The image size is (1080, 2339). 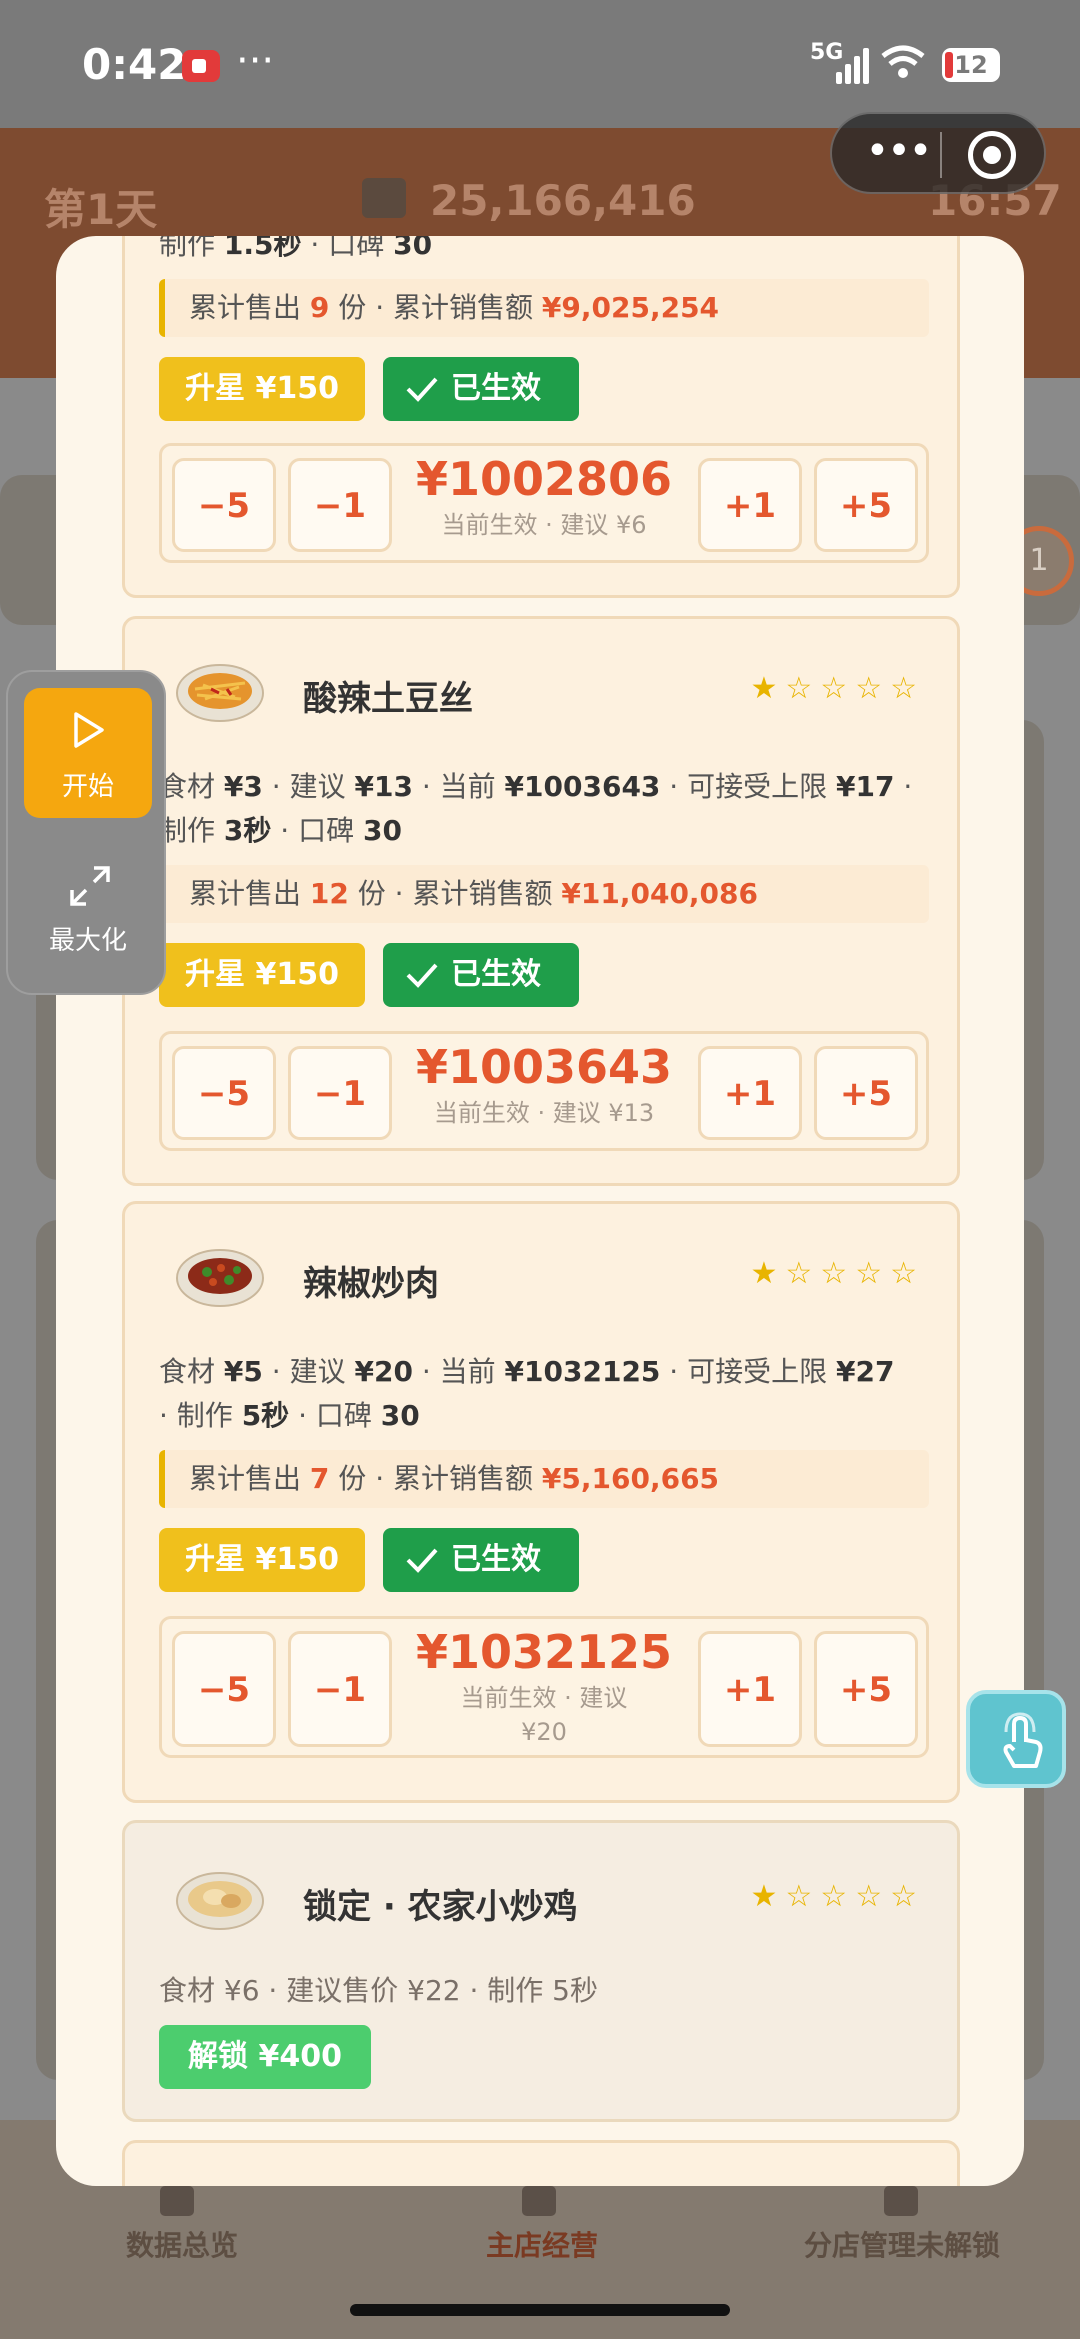 What do you see at coordinates (539, 2201) in the screenshot?
I see `main-store-tab-icon` at bounding box center [539, 2201].